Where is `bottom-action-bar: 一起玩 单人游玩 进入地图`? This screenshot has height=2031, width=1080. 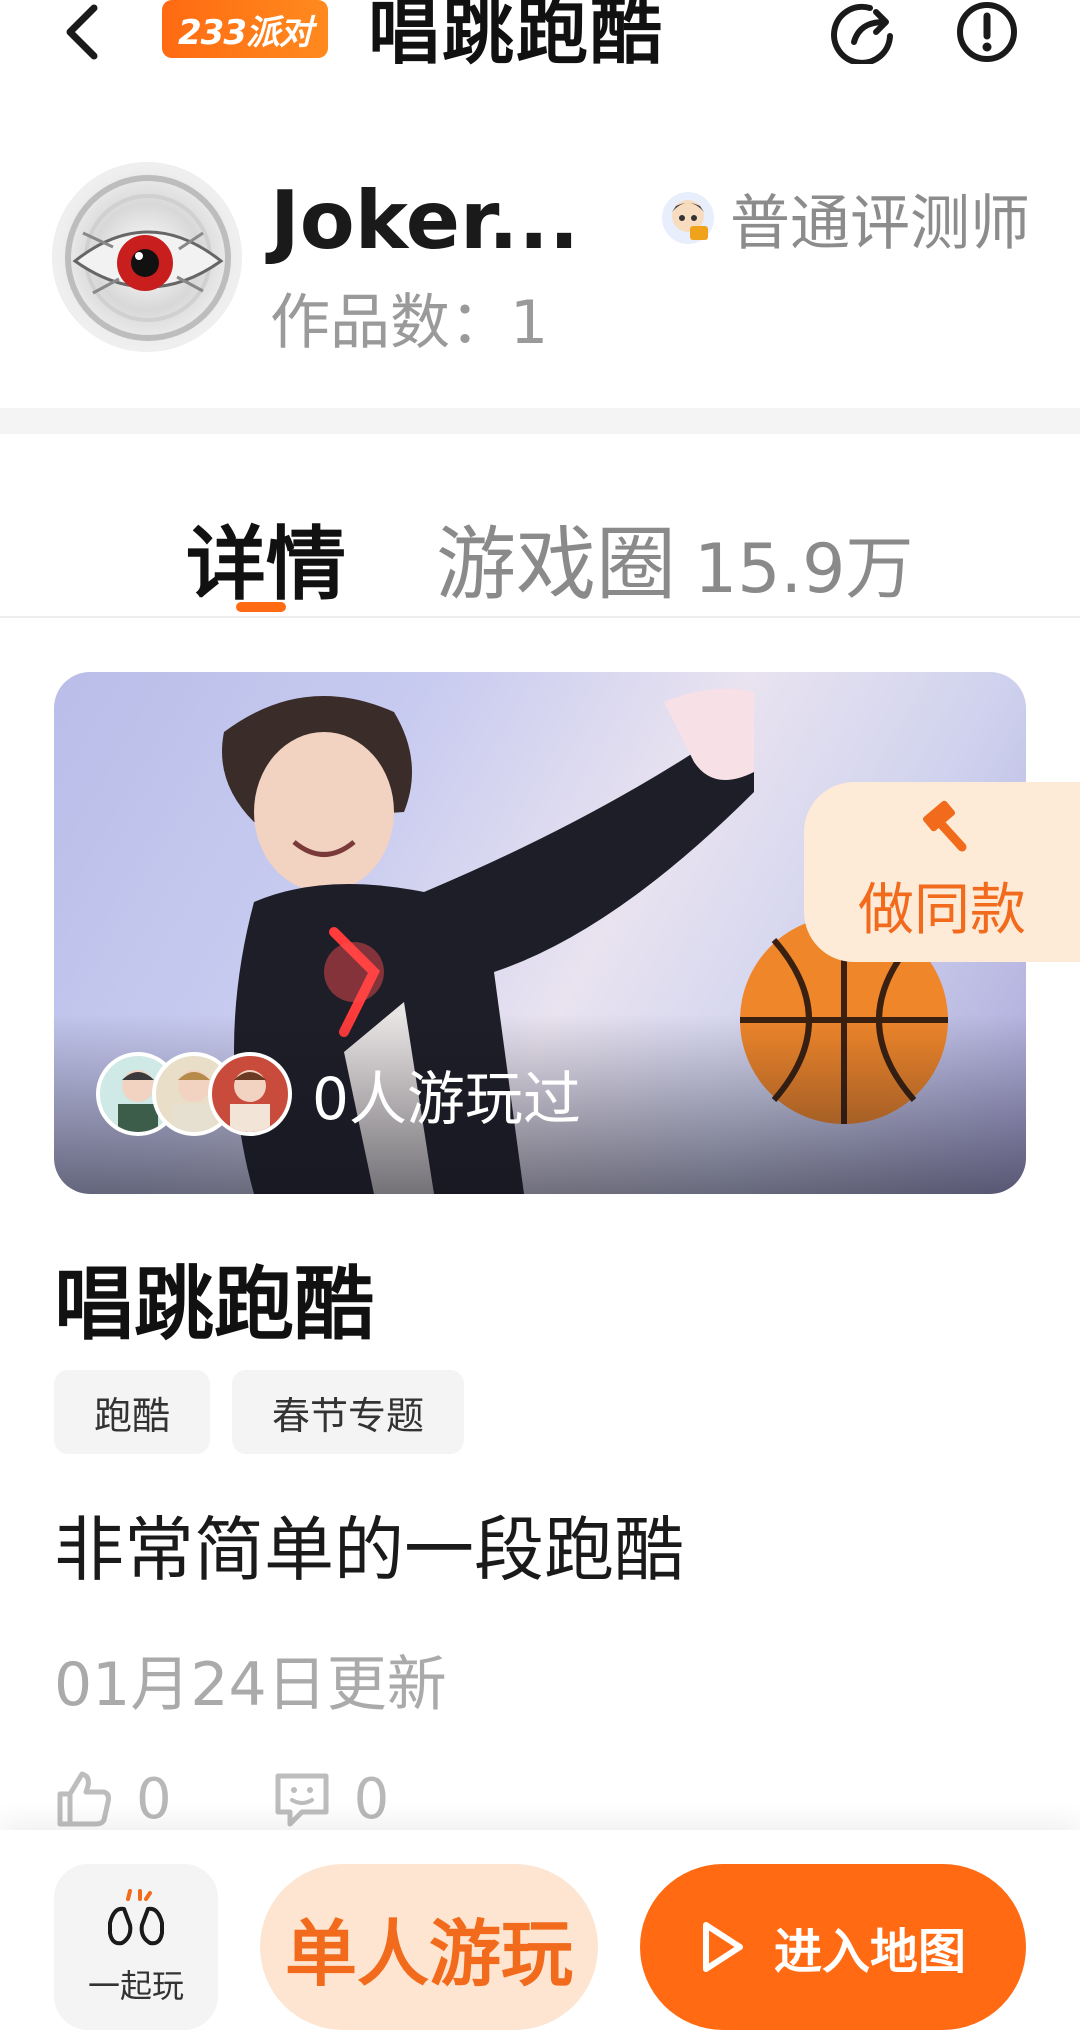
bottom-action-bar: 一起玩 单人游玩 进入地图 is located at coordinates (540, 1930).